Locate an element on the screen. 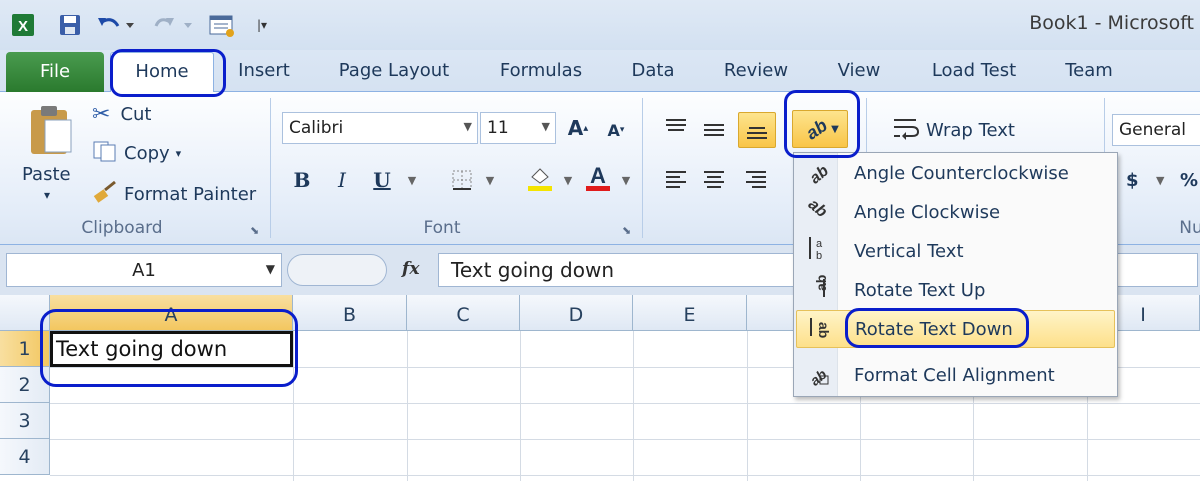  svg-text: A is located at coordinates (598, 175).